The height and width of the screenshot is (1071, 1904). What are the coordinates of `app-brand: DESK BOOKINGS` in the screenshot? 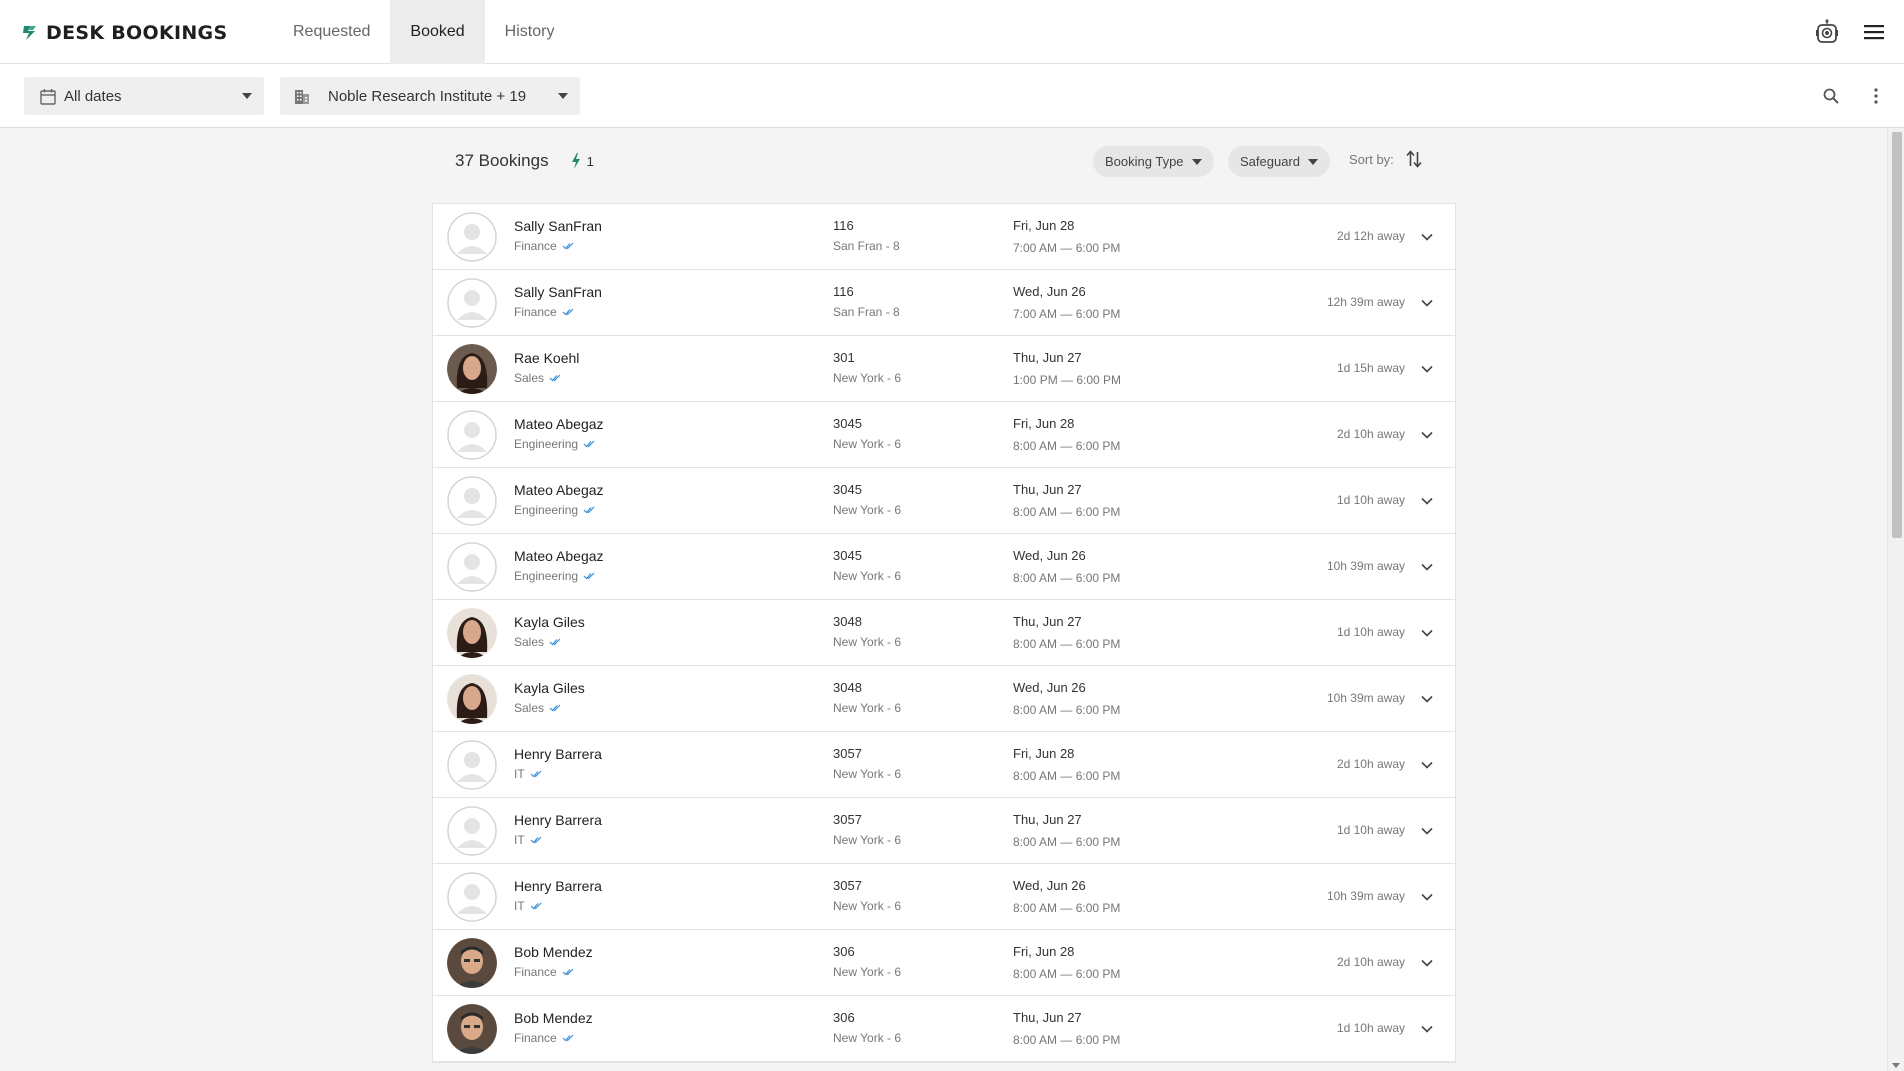 It's located at (124, 33).